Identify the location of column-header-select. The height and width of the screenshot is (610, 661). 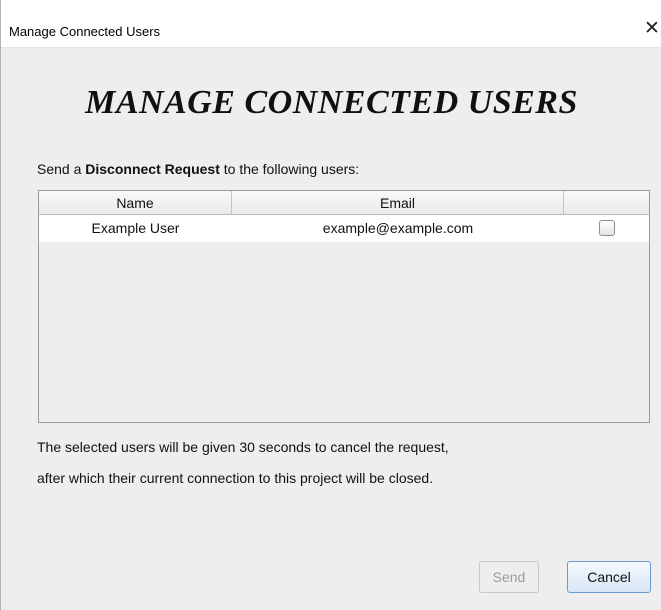
(606, 203).